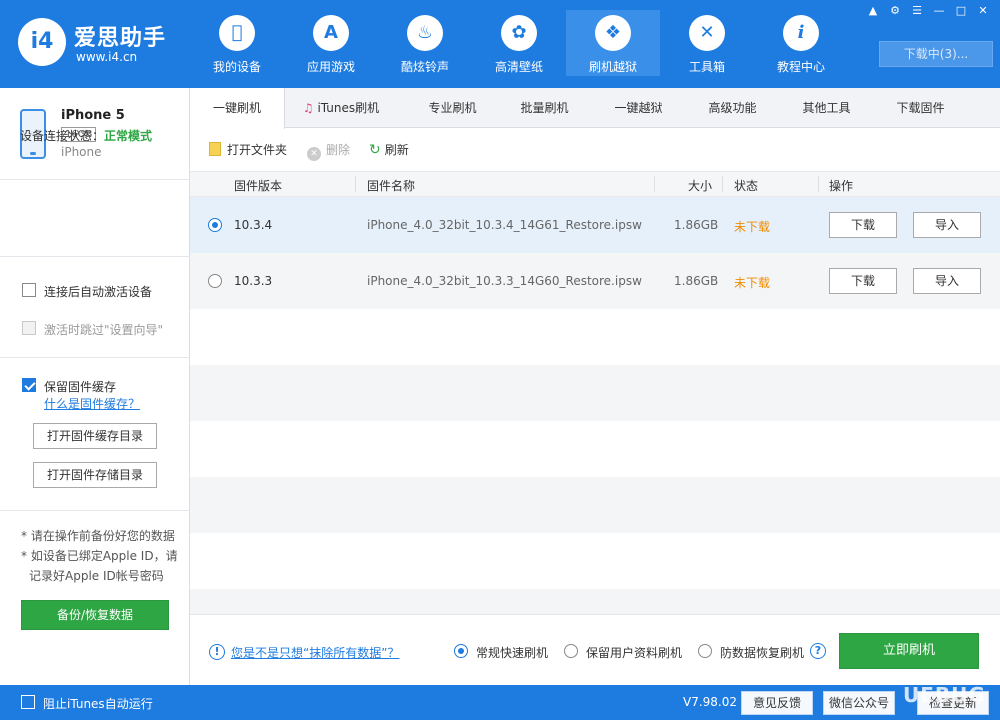 Image resolution: width=1000 pixels, height=720 pixels. Describe the element at coordinates (425, 33) in the screenshot. I see `bell-icon: ♨` at that location.